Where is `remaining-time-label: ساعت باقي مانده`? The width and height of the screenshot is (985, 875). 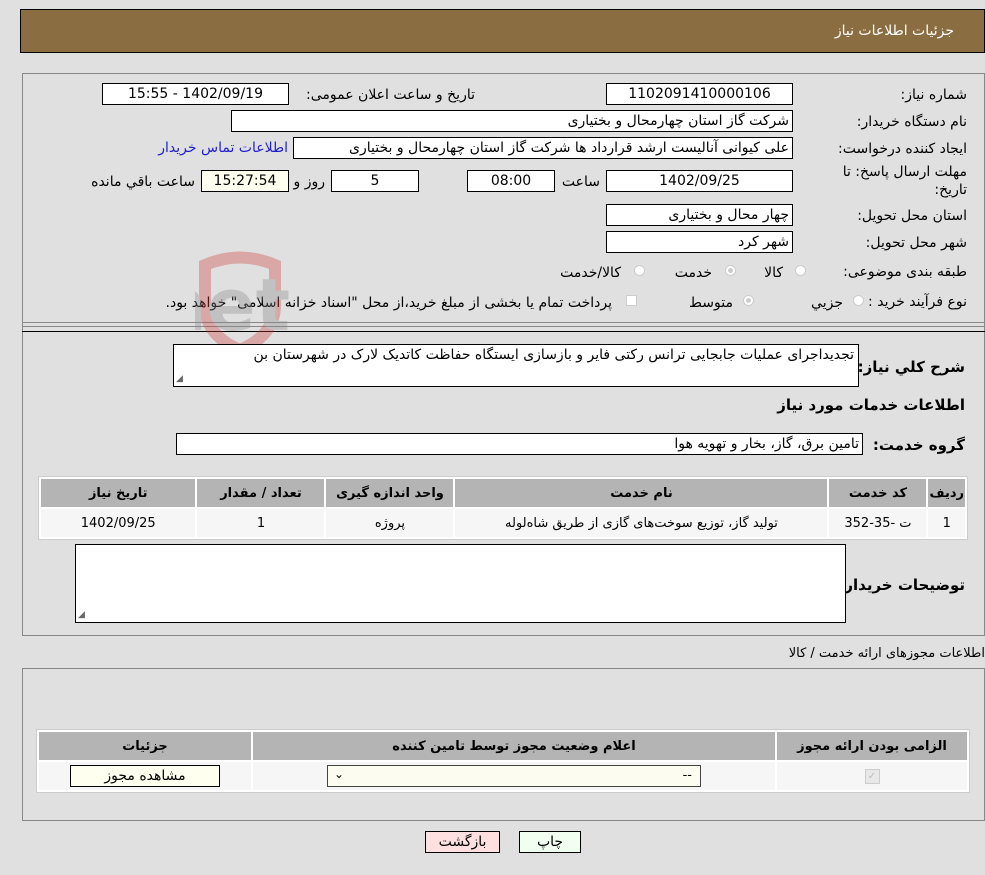
remaining-time-label: ساعت باقي مانده is located at coordinates (143, 182).